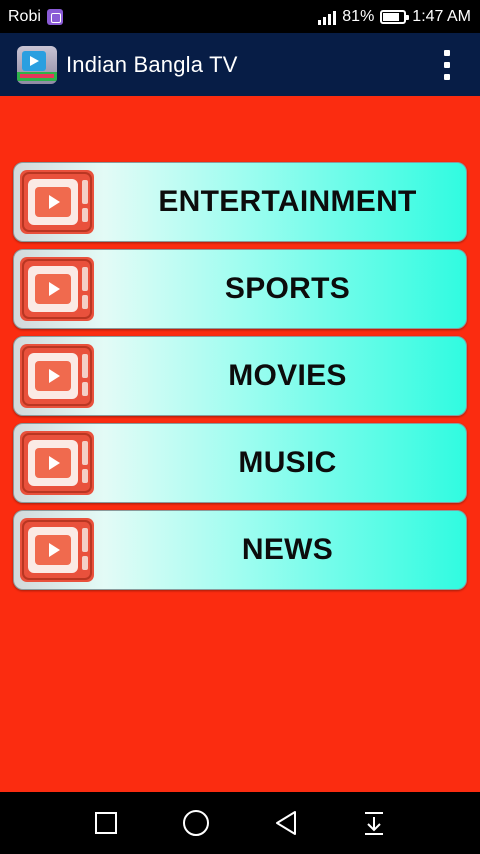  I want to click on recents-square-icon, so click(106, 823).